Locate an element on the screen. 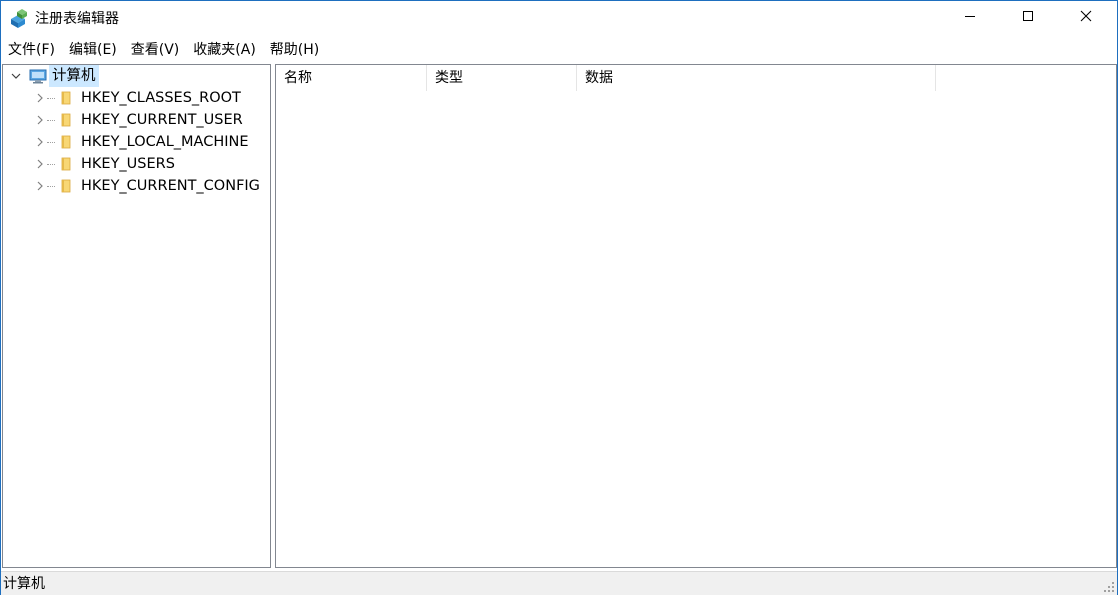  tree-item-hkcr: HKEY_CLASSES_ROOT is located at coordinates (137, 98).